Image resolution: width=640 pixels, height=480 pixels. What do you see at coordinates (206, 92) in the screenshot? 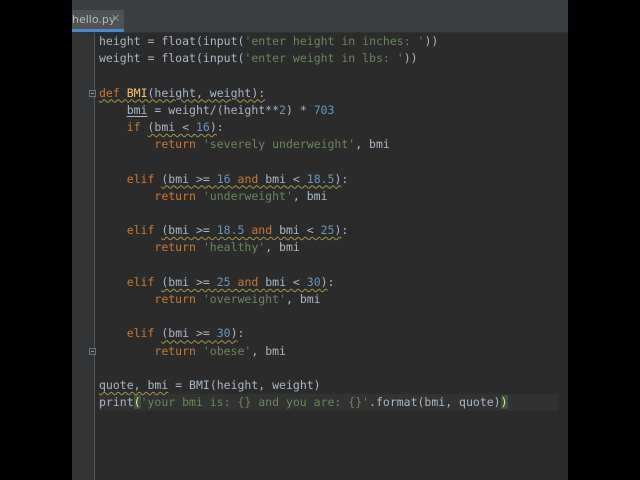
I see `code-token: (height, weight):` at bounding box center [206, 92].